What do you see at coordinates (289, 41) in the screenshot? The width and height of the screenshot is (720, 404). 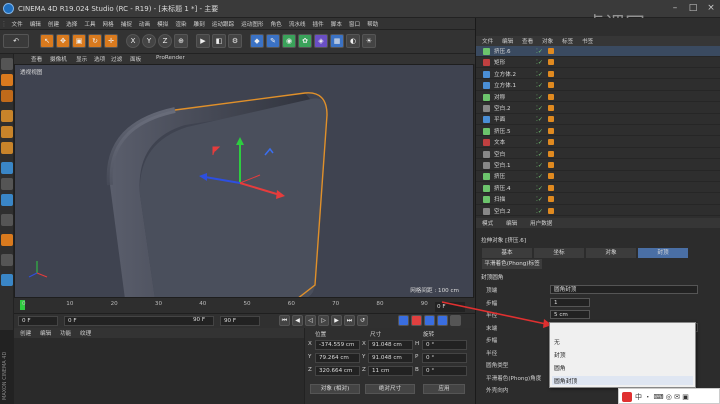 I see `subdivision-icon: ◉` at bounding box center [289, 41].